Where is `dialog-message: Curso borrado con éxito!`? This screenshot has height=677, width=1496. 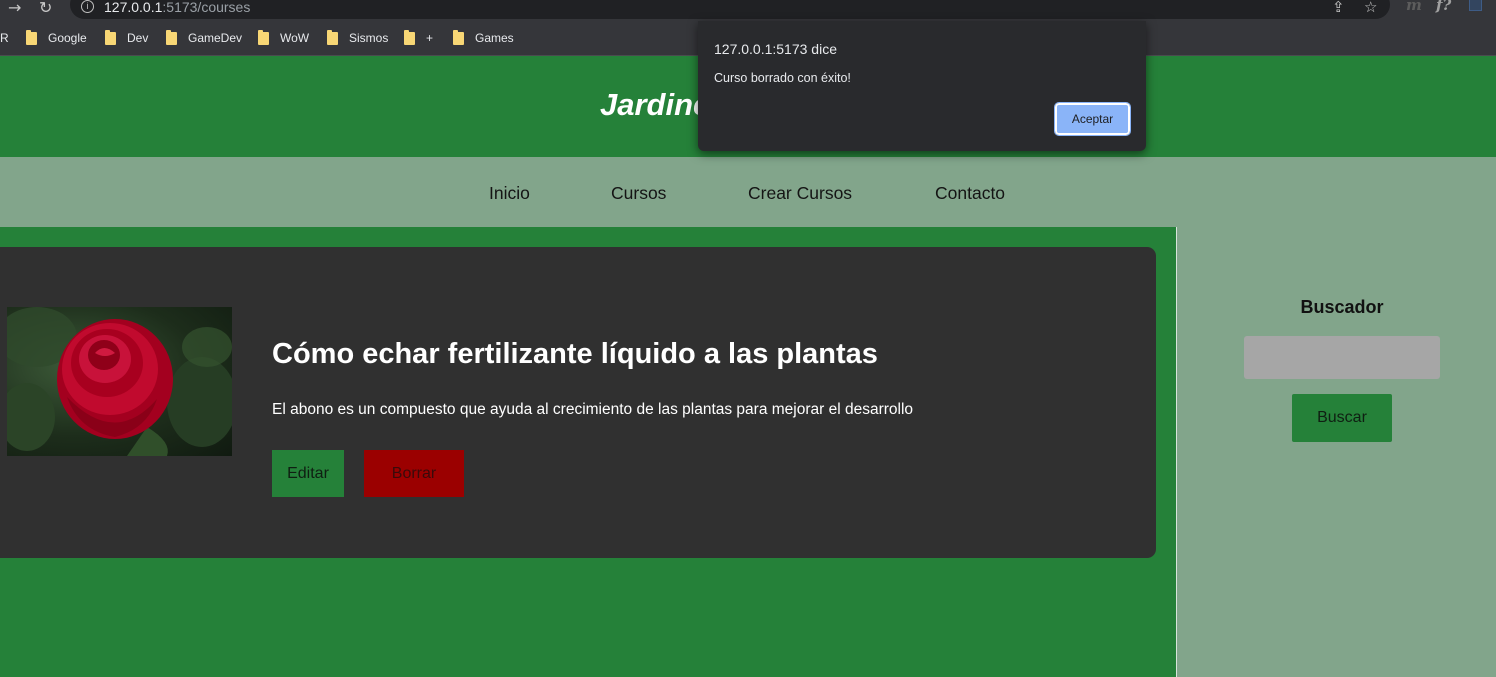
dialog-message: Curso borrado con éxito! is located at coordinates (782, 78).